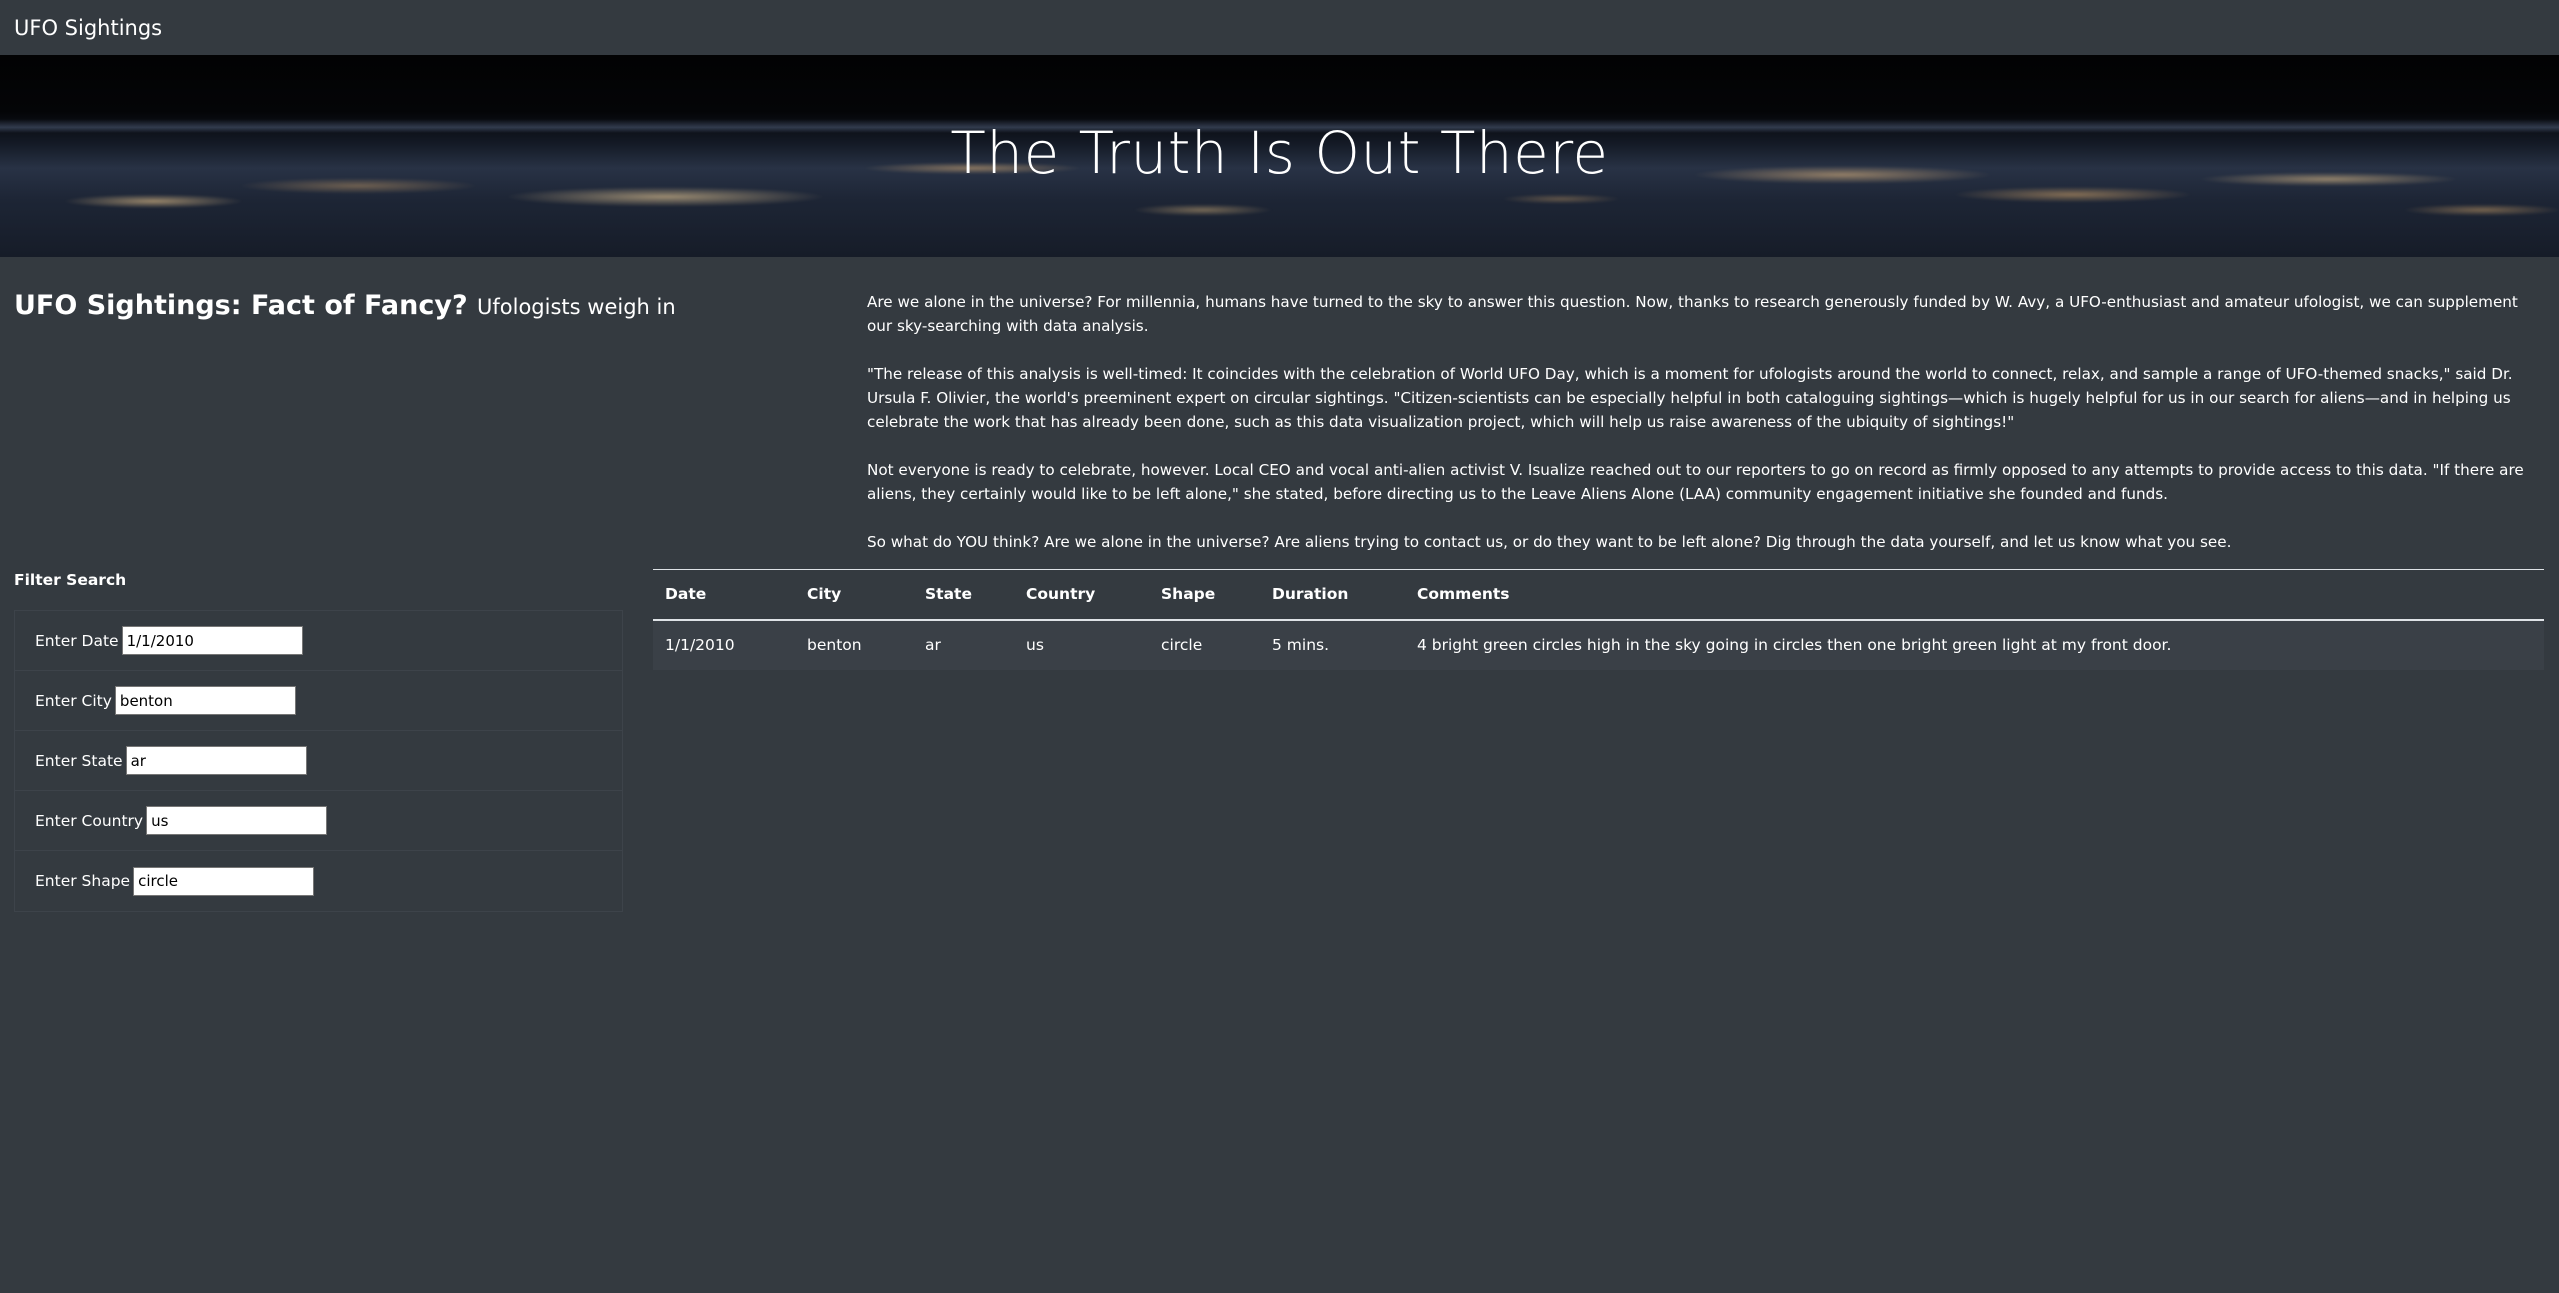  I want to click on state-filter-input, so click(216, 760).